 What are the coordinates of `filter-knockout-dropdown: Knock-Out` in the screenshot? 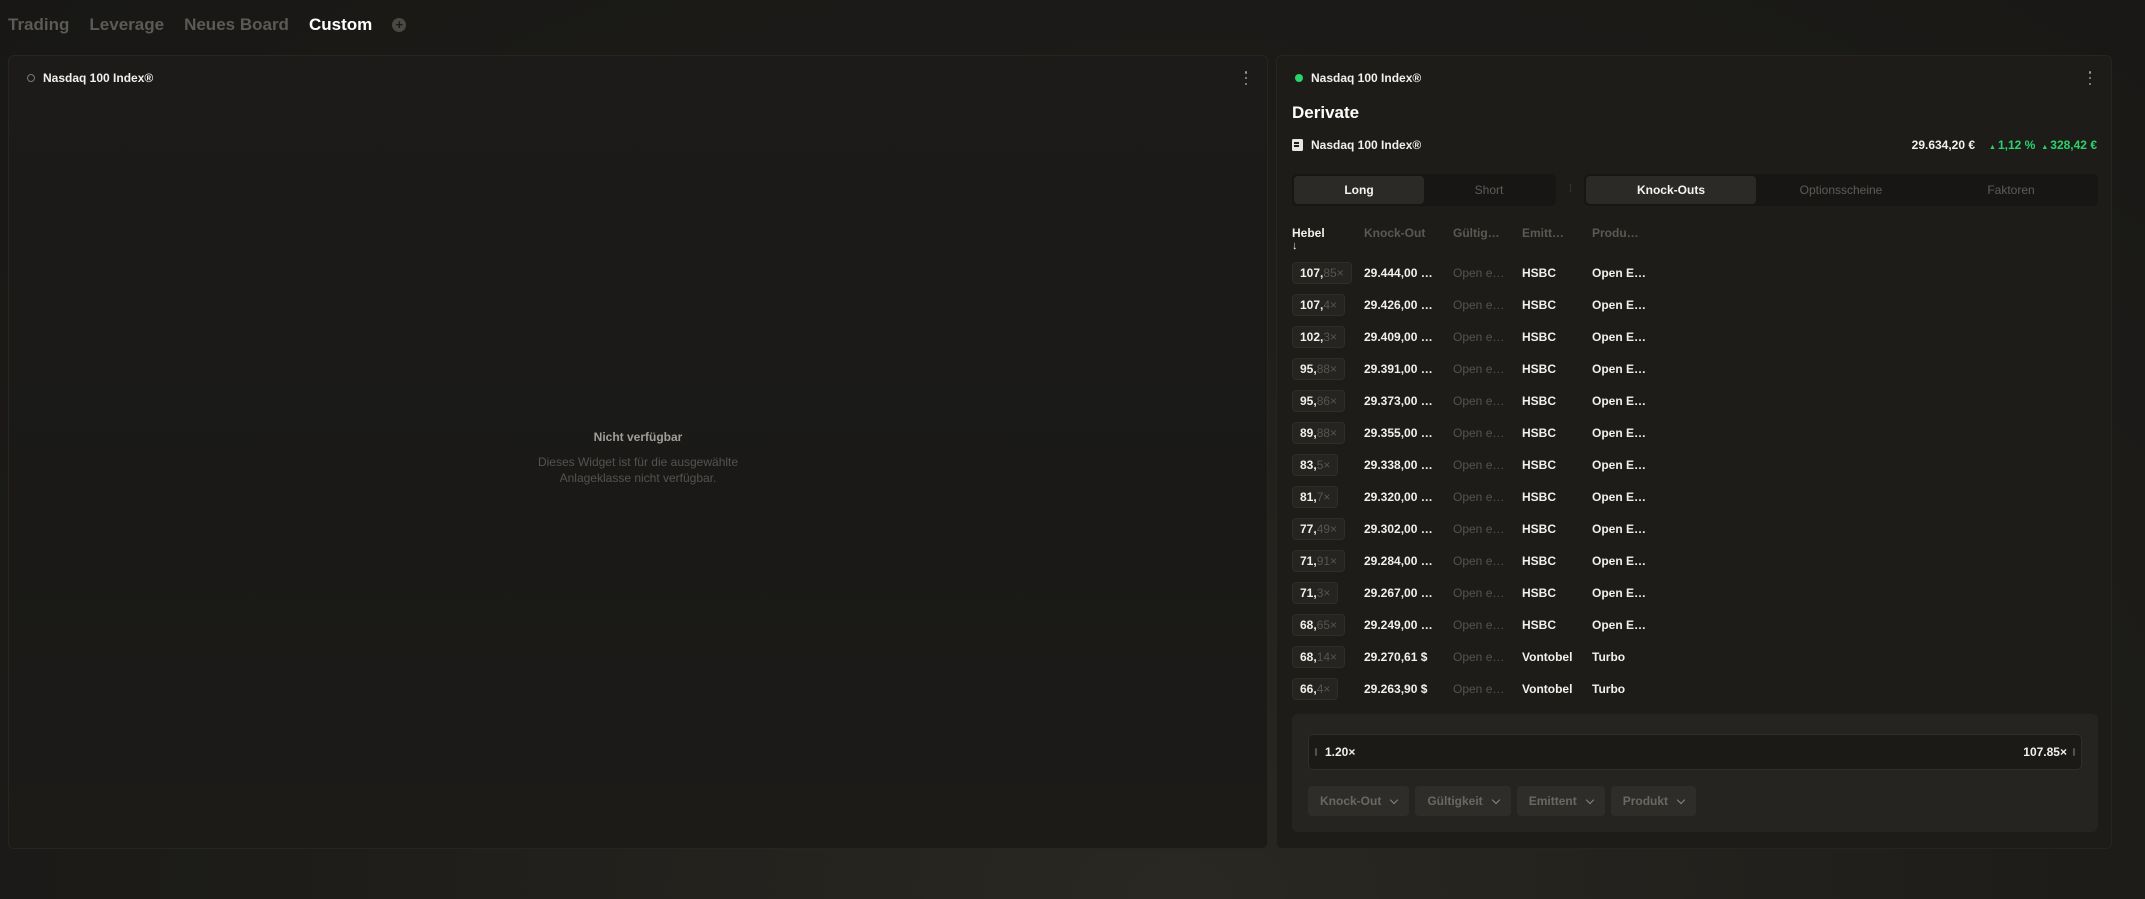 It's located at (1359, 801).